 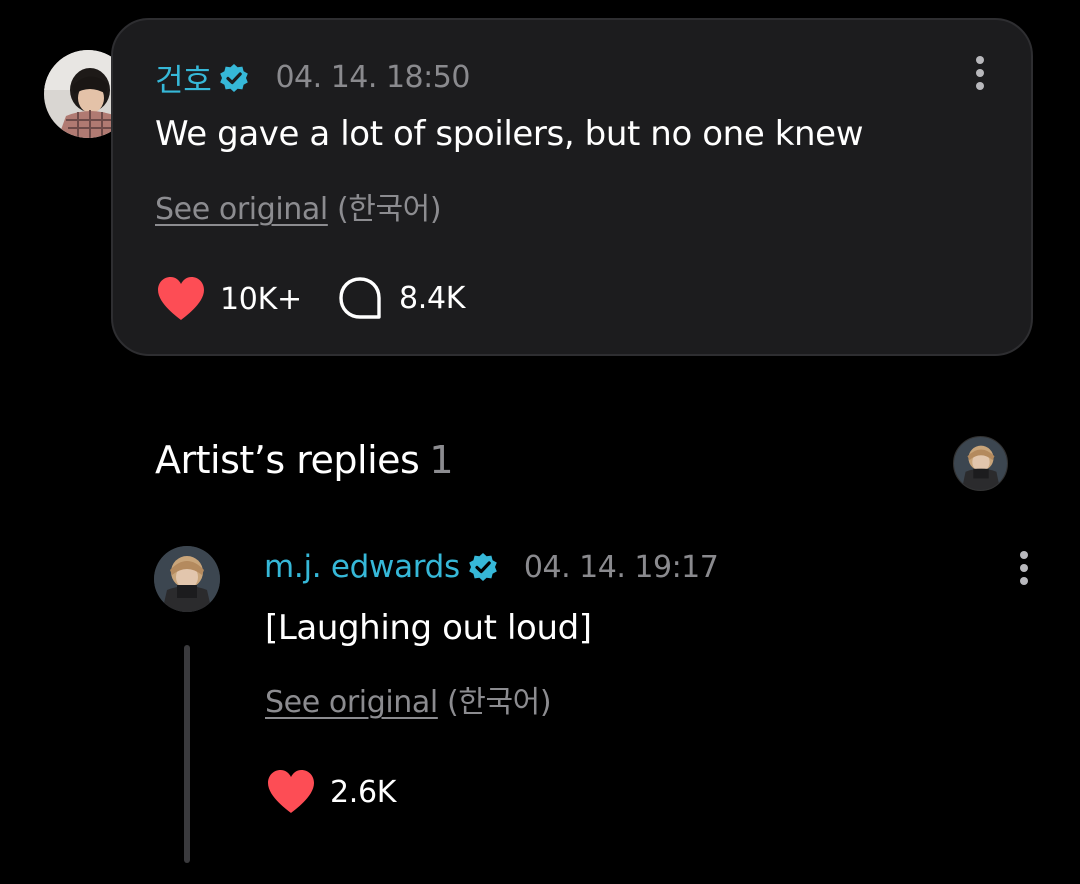 I want to click on comment-more-button, so click(x=980, y=73).